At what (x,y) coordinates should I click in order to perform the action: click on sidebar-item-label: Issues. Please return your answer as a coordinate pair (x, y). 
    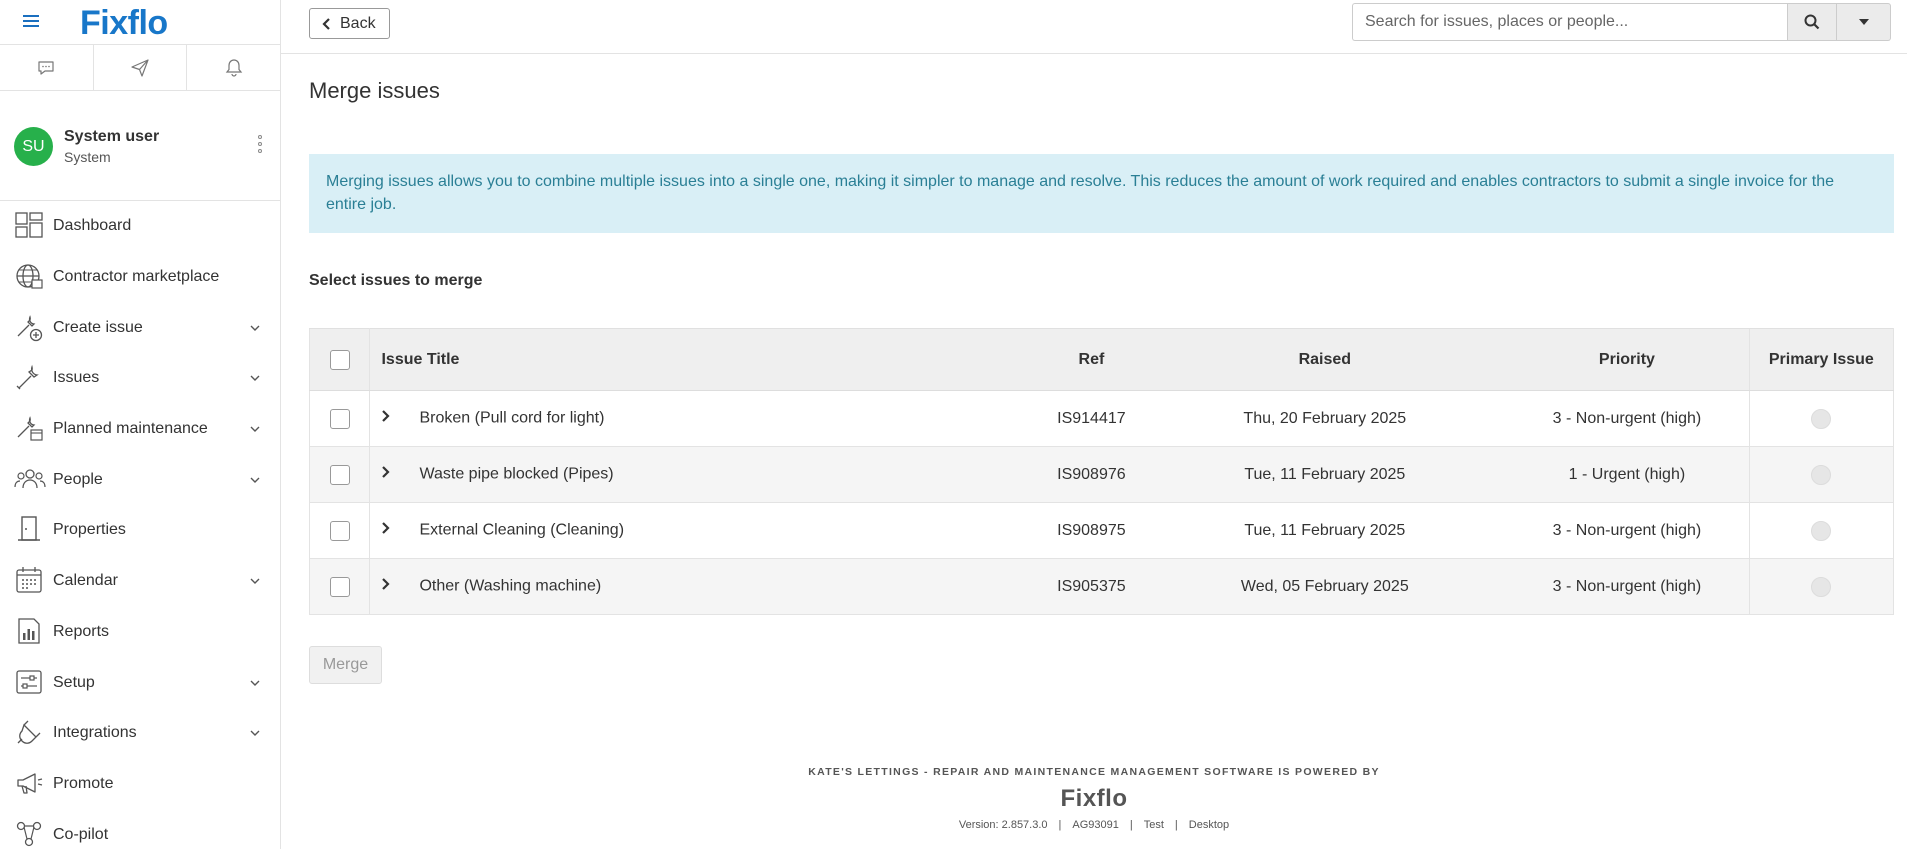
    Looking at the image, I should click on (76, 378).